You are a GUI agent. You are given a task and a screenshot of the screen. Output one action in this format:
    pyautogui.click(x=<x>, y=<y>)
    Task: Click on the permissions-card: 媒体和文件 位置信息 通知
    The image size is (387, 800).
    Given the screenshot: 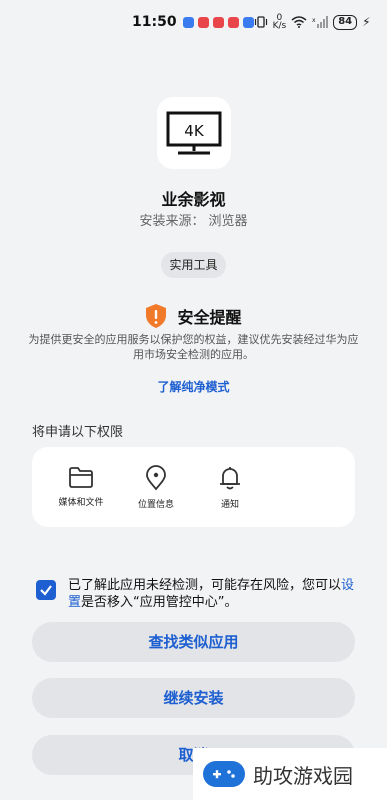 What is the action you would take?
    pyautogui.click(x=193, y=487)
    